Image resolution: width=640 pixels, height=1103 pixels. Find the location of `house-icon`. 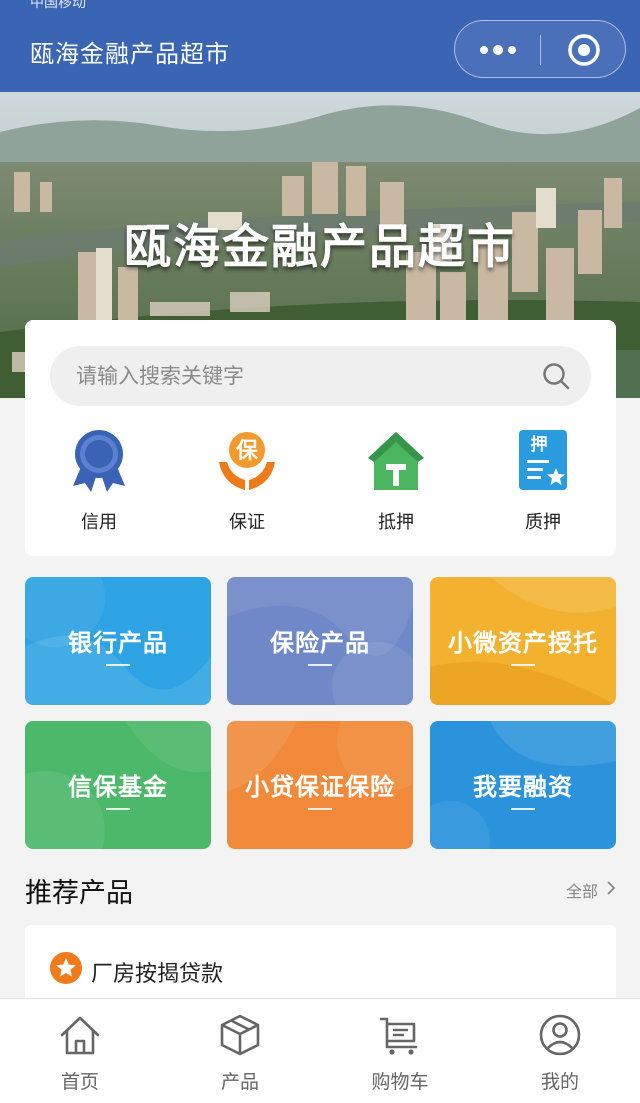

house-icon is located at coordinates (396, 461).